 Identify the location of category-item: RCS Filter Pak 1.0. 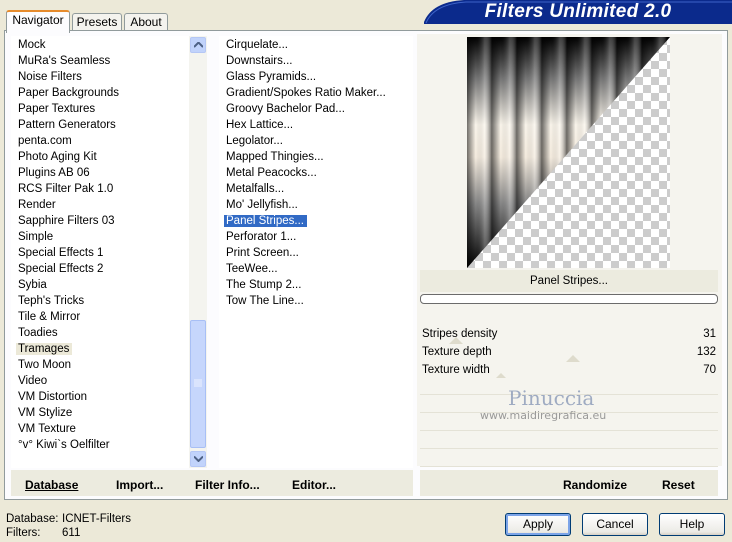
(66, 189).